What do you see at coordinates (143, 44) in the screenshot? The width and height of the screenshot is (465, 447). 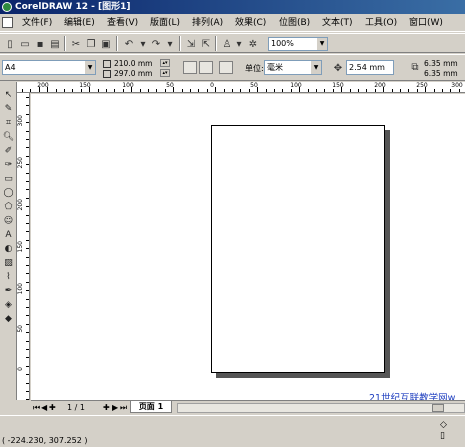 I see `undo-dropdown-icon: ▾` at bounding box center [143, 44].